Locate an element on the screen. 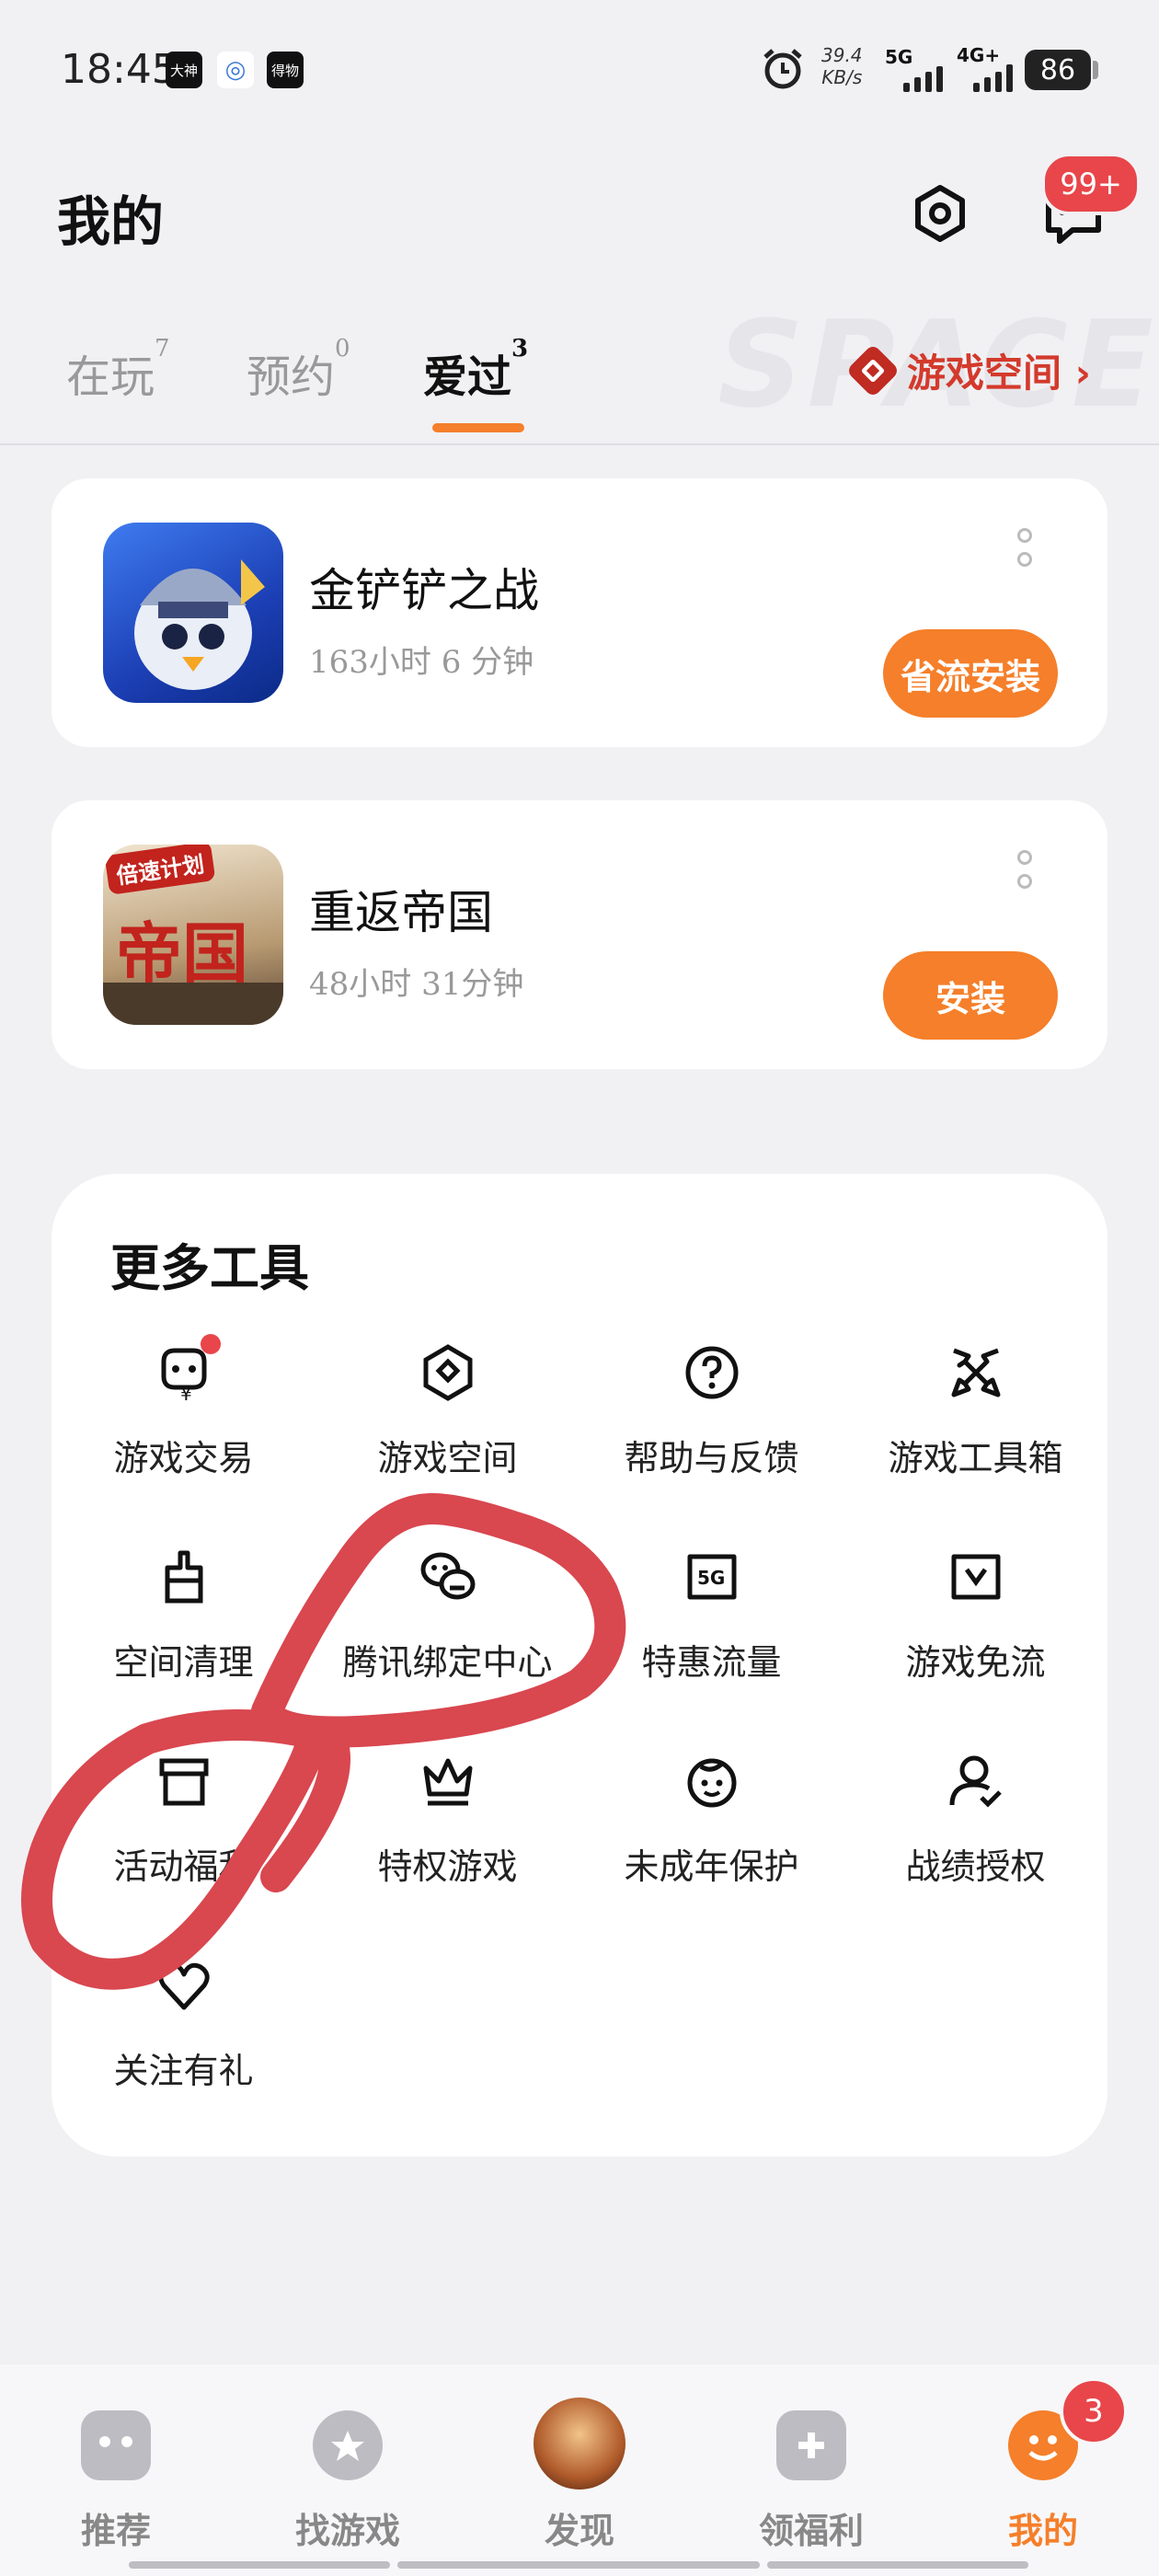 This screenshot has width=1159, height=2576. tab-loved: 爱过3 is located at coordinates (475, 370).